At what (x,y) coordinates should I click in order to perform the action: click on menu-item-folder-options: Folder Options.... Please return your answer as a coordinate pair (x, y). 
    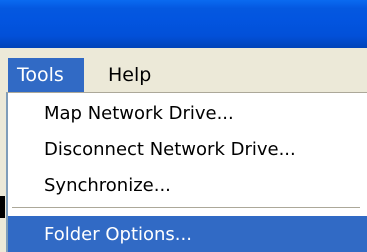
    Looking at the image, I should click on (187, 234).